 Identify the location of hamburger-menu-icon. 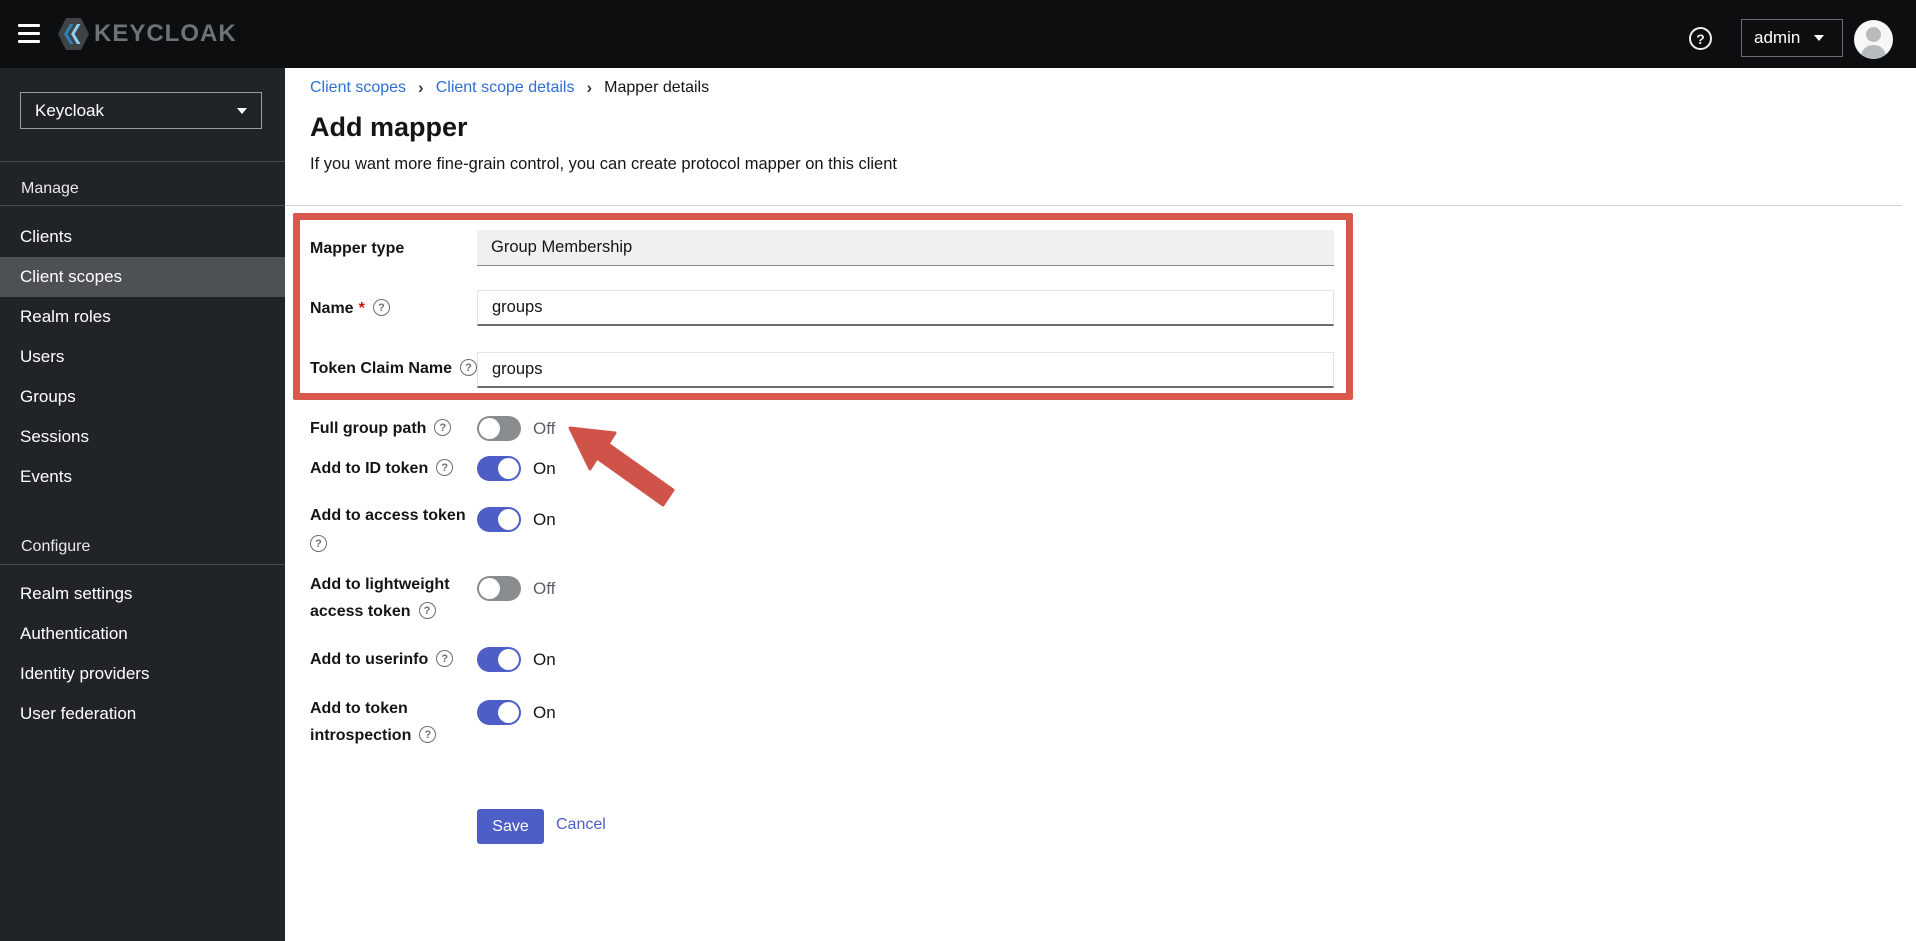
(29, 34).